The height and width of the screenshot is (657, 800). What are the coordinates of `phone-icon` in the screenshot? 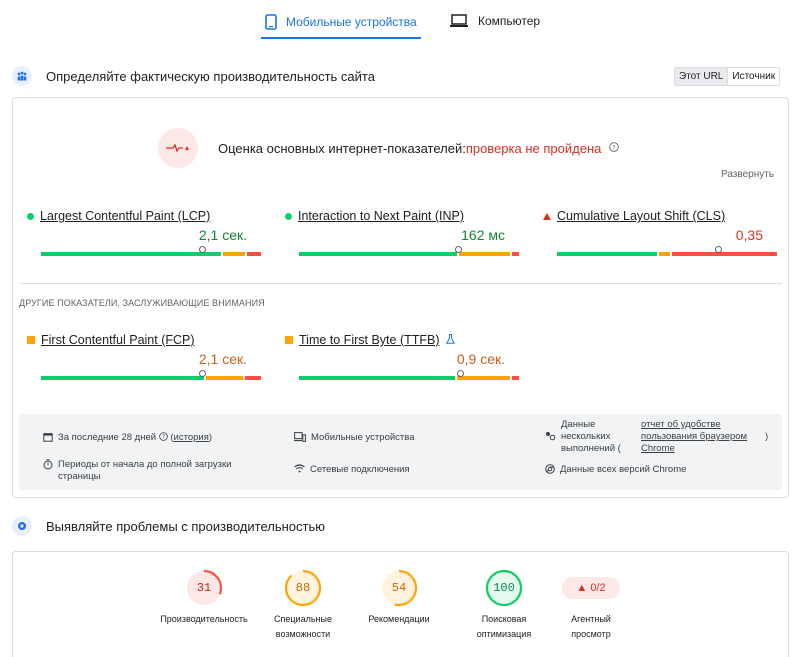 It's located at (271, 22).